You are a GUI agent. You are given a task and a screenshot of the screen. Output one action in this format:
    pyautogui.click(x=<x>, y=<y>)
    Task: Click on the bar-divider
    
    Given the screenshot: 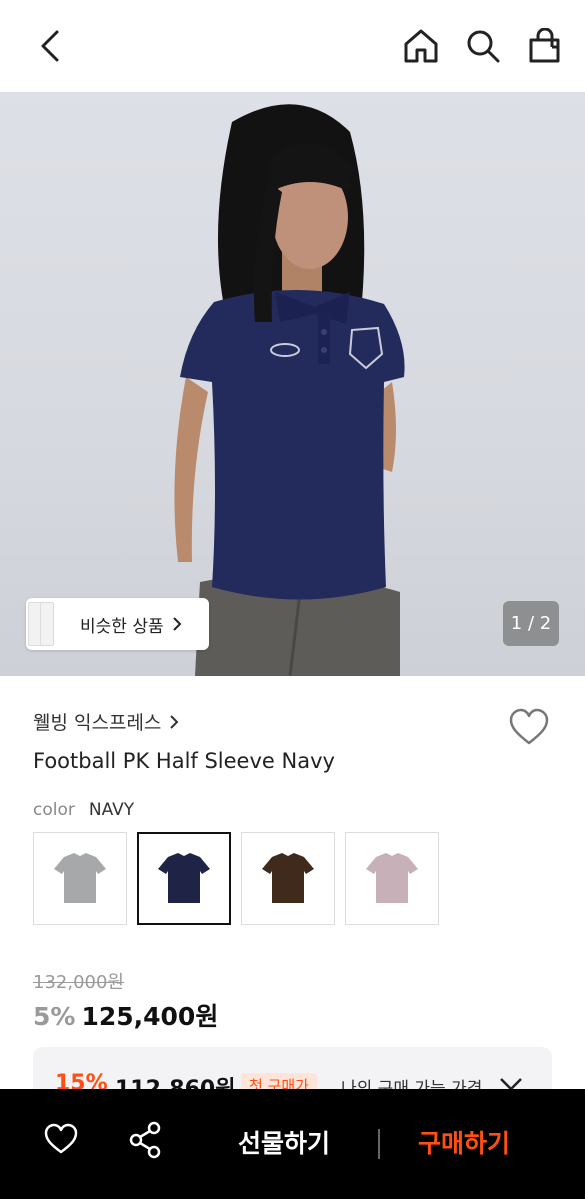 What is the action you would take?
    pyautogui.click(x=379, y=1144)
    